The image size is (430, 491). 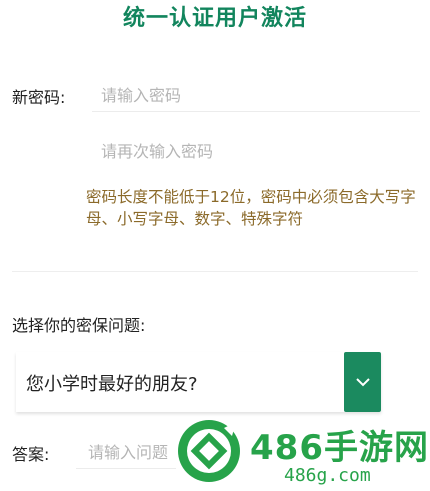 What do you see at coordinates (39, 97) in the screenshot?
I see `new-password-label: 新密码:` at bounding box center [39, 97].